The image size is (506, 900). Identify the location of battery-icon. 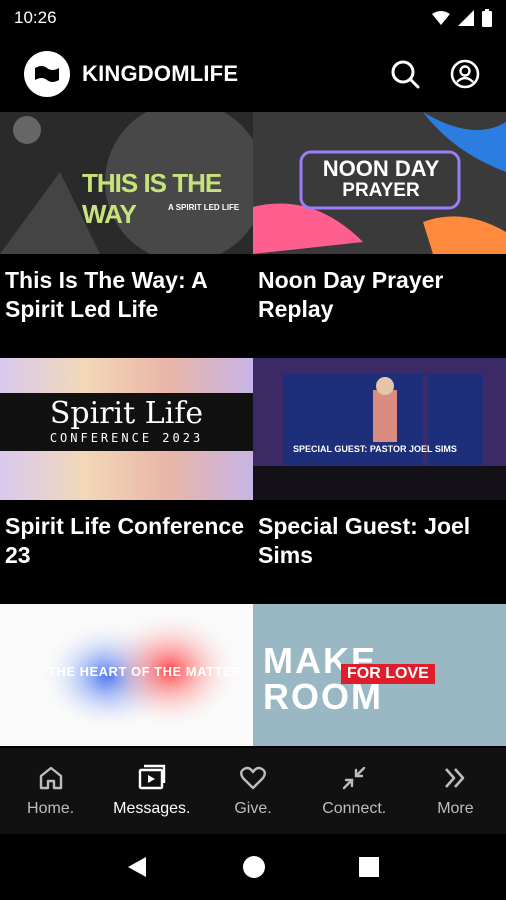
(487, 18).